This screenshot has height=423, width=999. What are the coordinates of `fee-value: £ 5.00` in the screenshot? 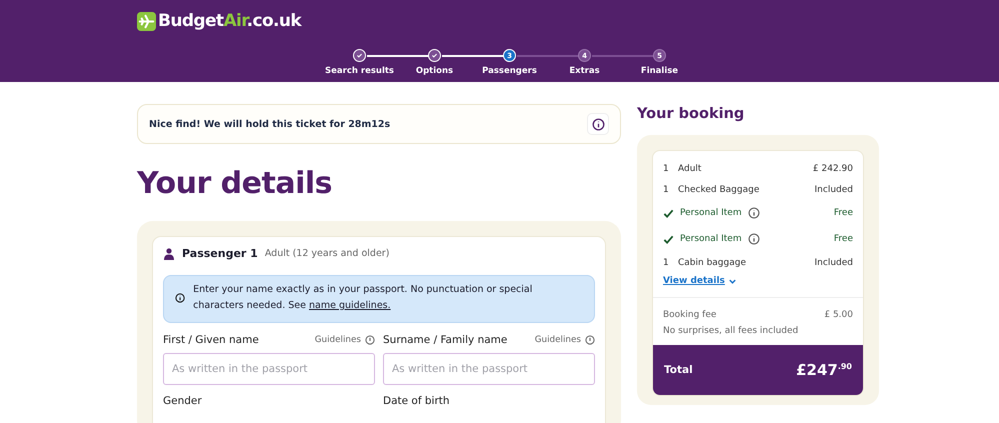 It's located at (838, 315).